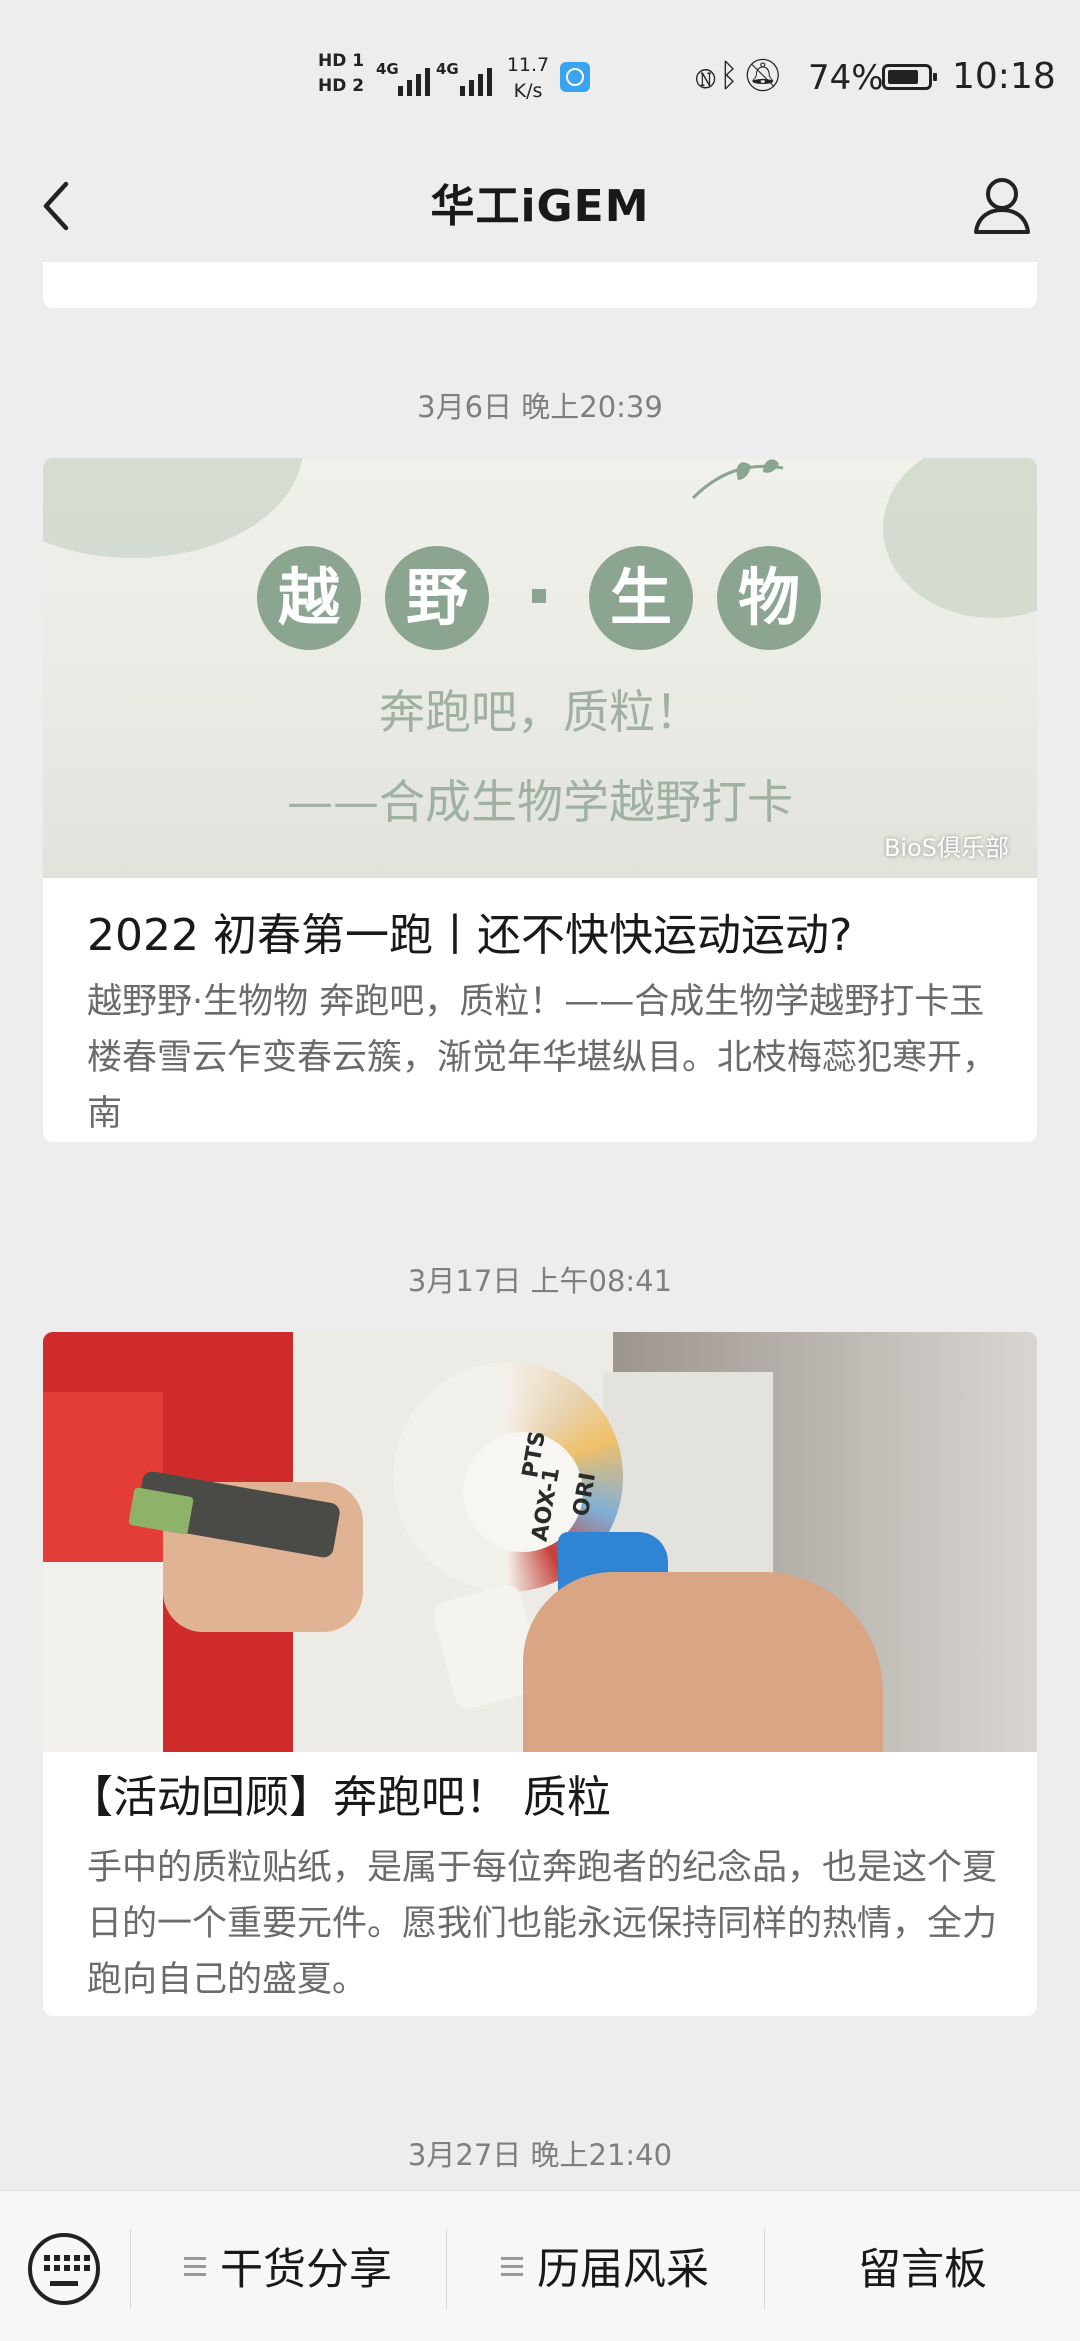 The width and height of the screenshot is (1080, 2341). I want to click on nfc-icon: Ⓝ, so click(708, 75).